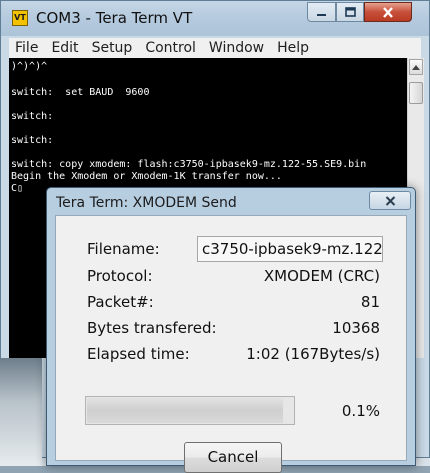 Image resolution: width=430 pixels, height=473 pixels. Describe the element at coordinates (290, 249) in the screenshot. I see `filename-field: c3750-ipbasek9-mz.122` at that location.